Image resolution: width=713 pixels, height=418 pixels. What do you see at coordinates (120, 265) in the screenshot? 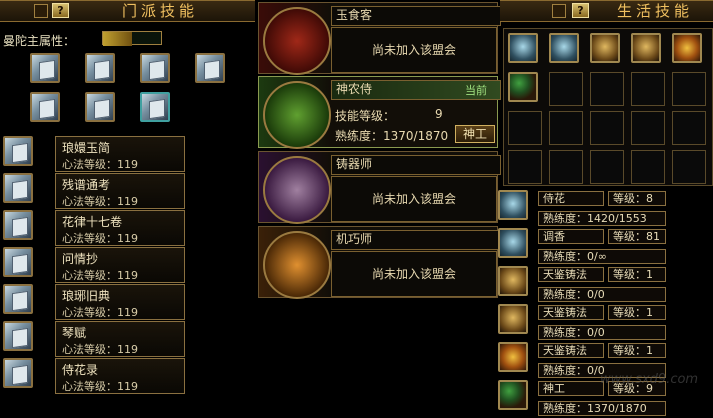
I see `list-item: 问情抄 心法等级：119` at bounding box center [120, 265].